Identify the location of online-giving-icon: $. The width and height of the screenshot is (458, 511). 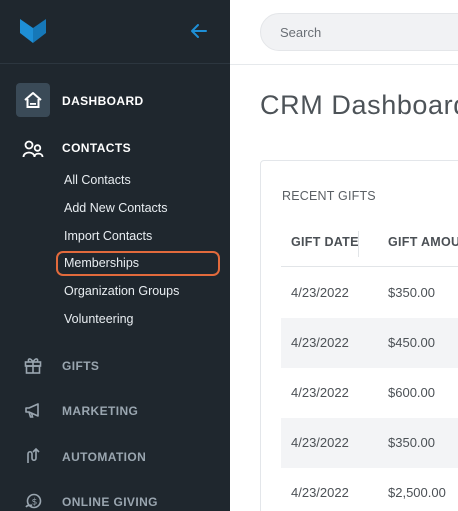
(33, 497).